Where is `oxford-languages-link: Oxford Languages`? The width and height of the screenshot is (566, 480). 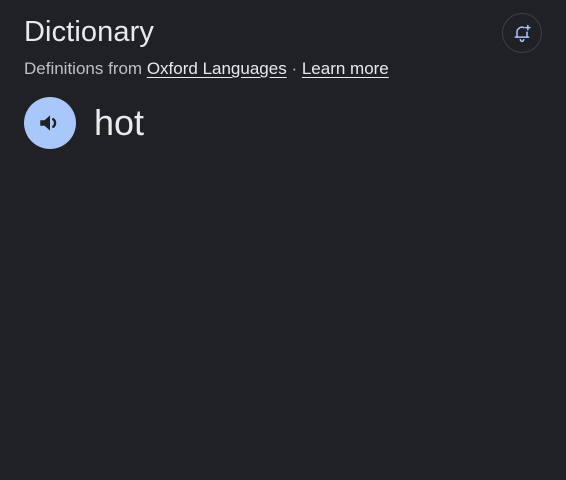 oxford-languages-link: Oxford Languages is located at coordinates (217, 68).